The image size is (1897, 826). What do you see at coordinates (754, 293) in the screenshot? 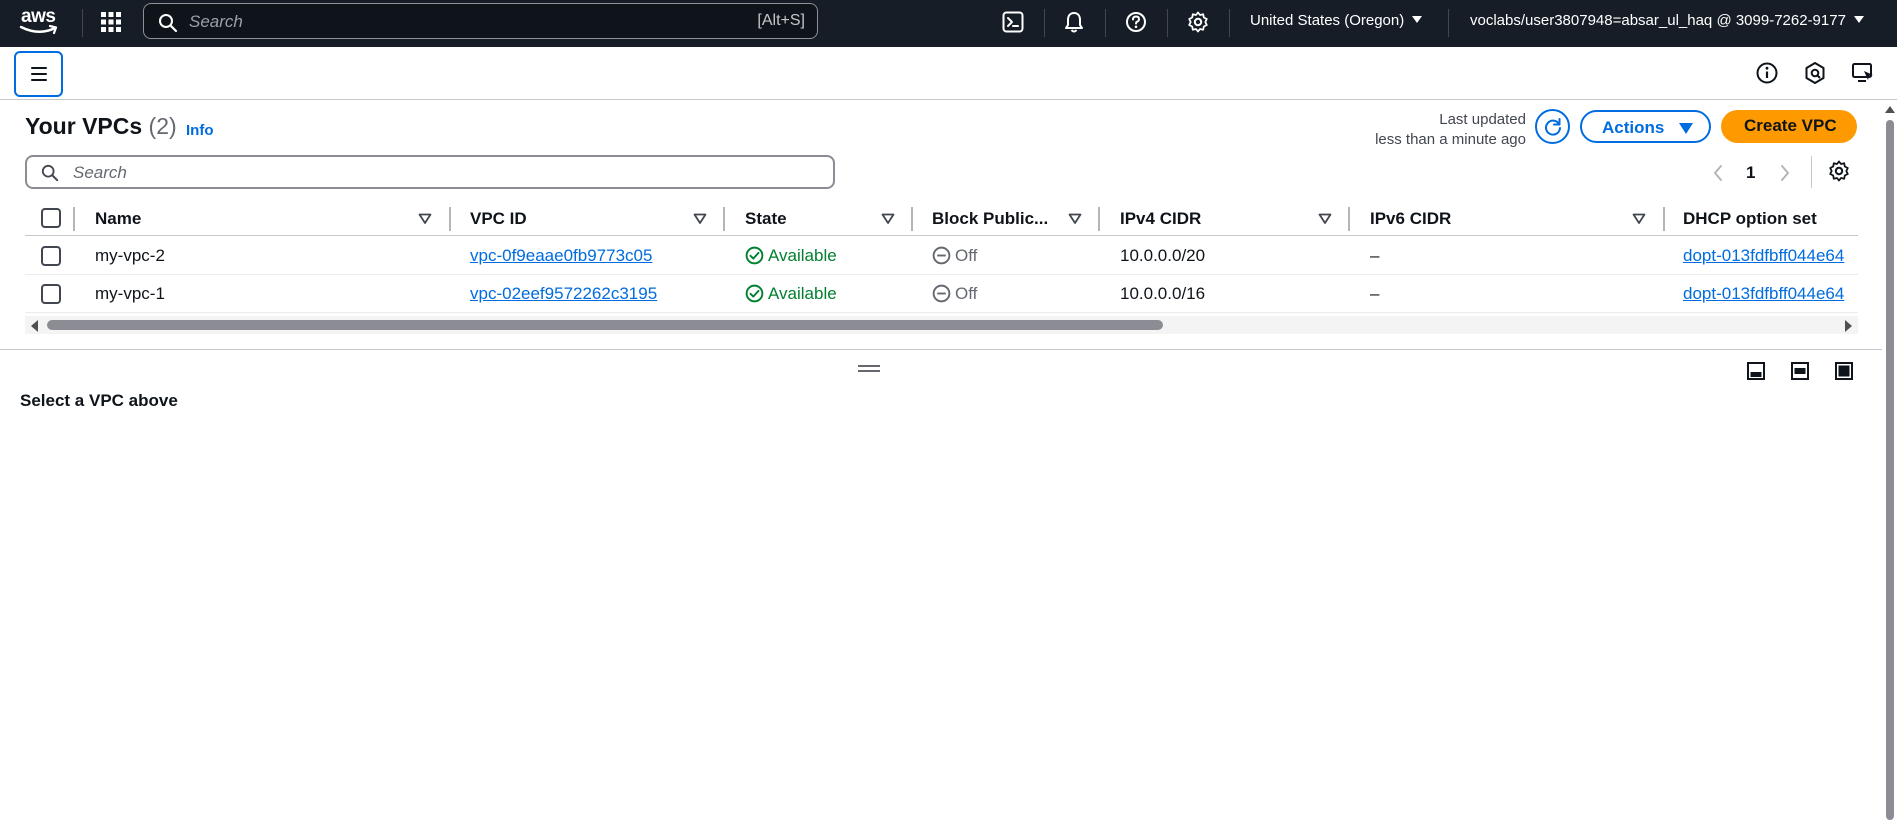
I see `check-circle-icon` at bounding box center [754, 293].